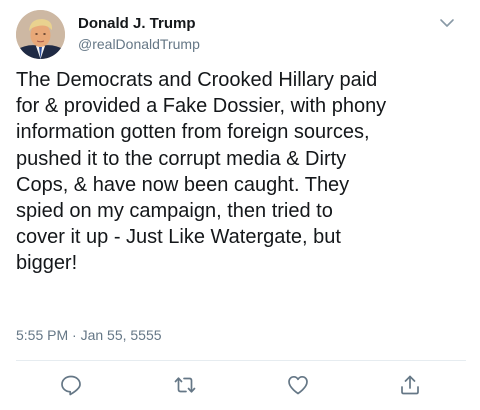  I want to click on heart-icon, so click(298, 385).